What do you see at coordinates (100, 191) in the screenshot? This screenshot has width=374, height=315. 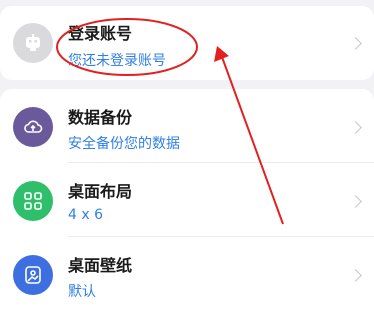 I see `settings-item-title: 桌面布局` at bounding box center [100, 191].